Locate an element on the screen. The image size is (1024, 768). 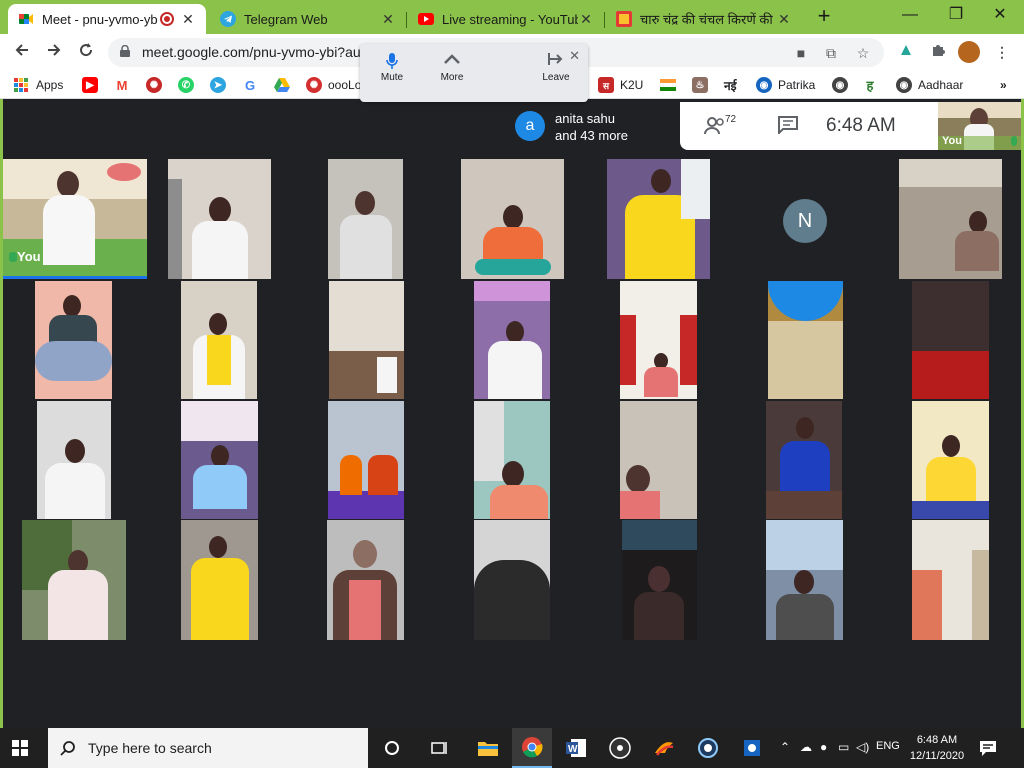
cortana-icon is located at coordinates (392, 748).